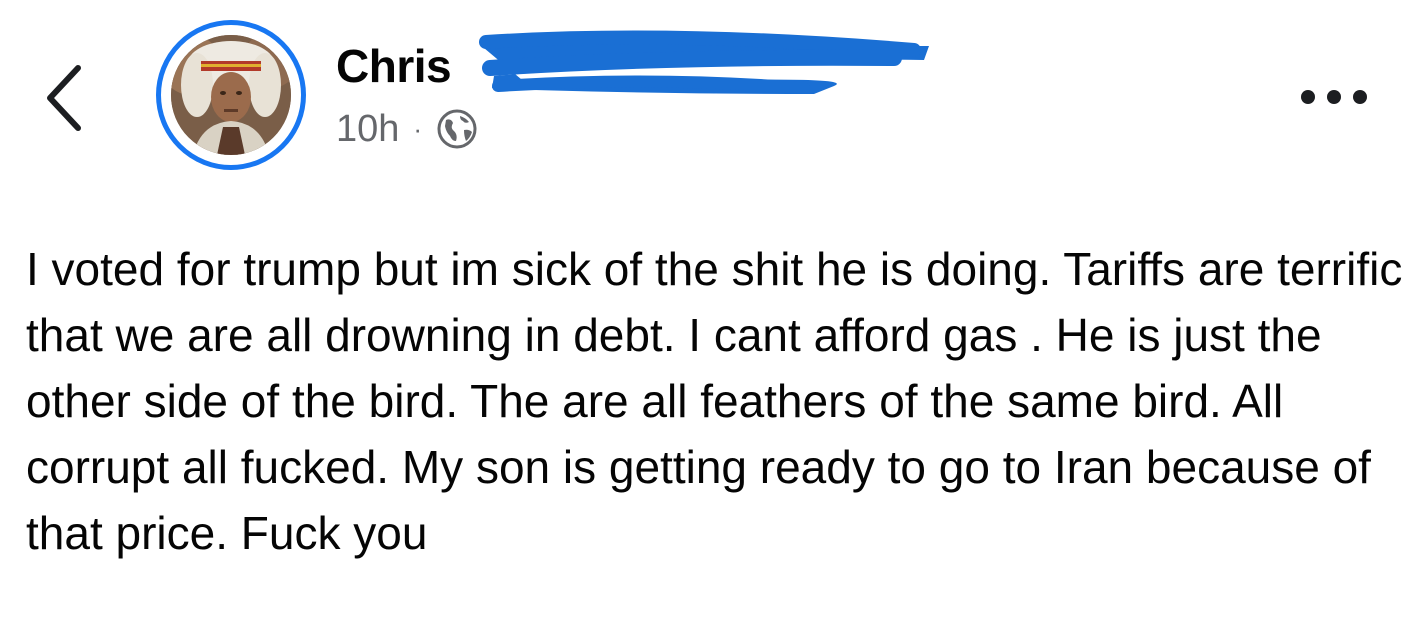 The width and height of the screenshot is (1418, 643). I want to click on profile-photo, so click(231, 95).